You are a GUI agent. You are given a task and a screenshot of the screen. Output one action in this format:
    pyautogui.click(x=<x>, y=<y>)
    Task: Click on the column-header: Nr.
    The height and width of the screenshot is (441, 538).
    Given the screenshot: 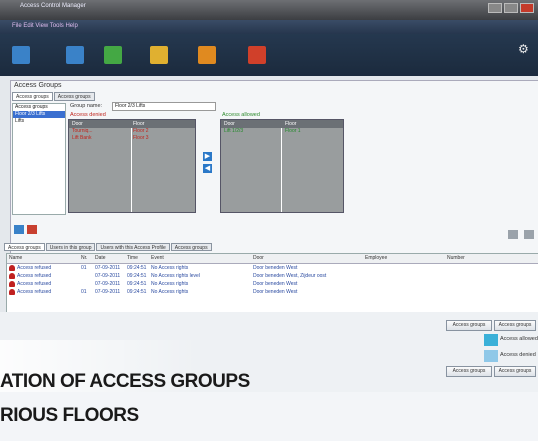 What is the action you would take?
    pyautogui.click(x=86, y=258)
    